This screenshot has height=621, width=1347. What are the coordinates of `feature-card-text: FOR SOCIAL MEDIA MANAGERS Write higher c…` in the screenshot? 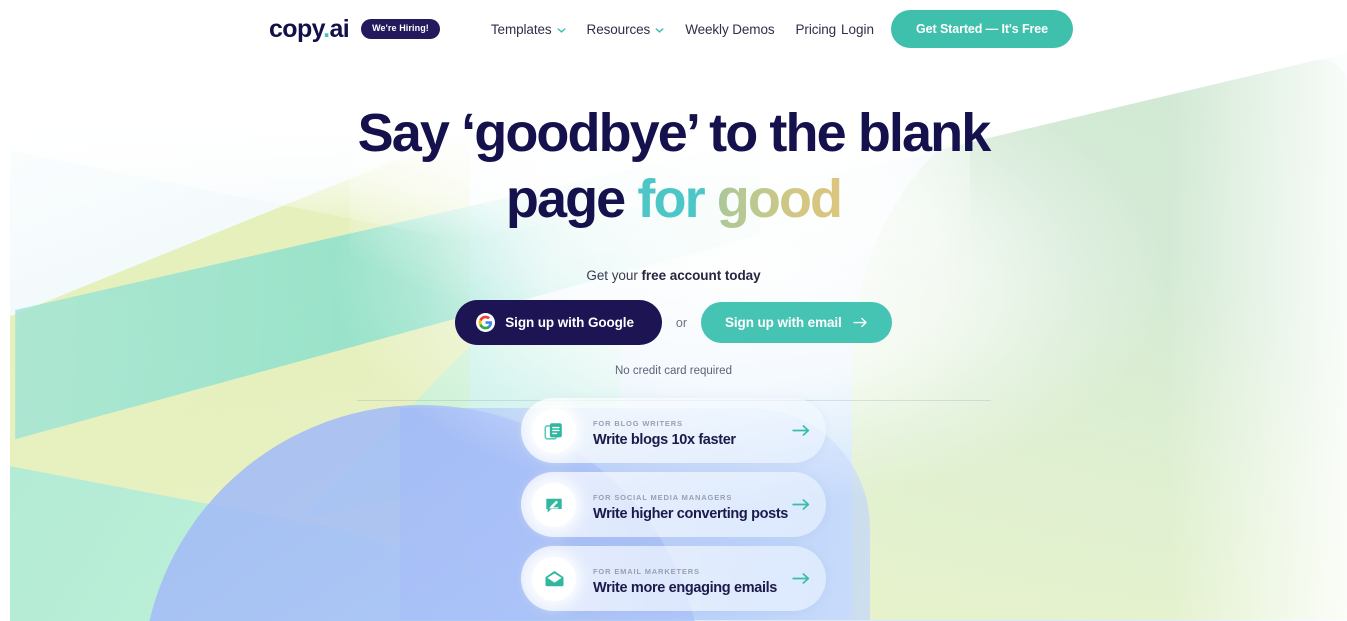 It's located at (691, 505).